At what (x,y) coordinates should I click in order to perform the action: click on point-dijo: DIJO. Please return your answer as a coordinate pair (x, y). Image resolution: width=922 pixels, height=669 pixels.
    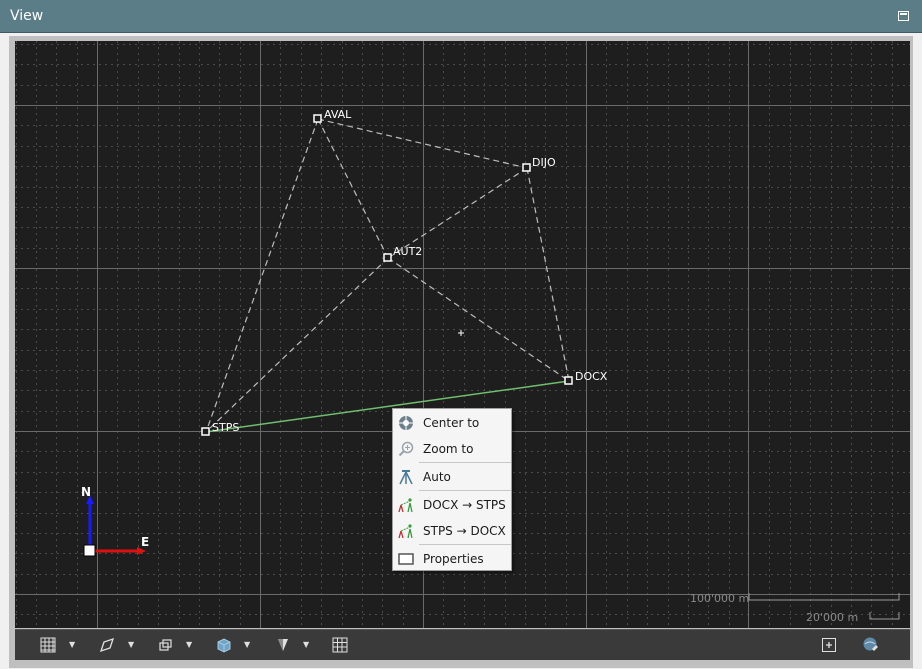
    Looking at the image, I should click on (539, 164).